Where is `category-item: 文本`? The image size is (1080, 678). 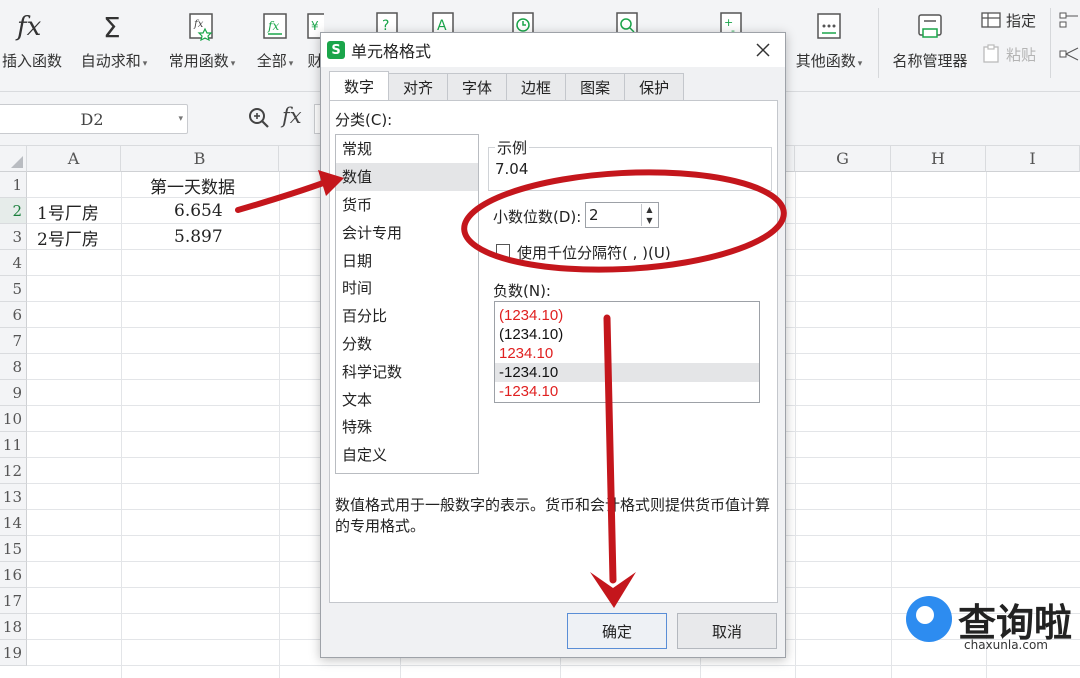
category-item: 文本 is located at coordinates (407, 399).